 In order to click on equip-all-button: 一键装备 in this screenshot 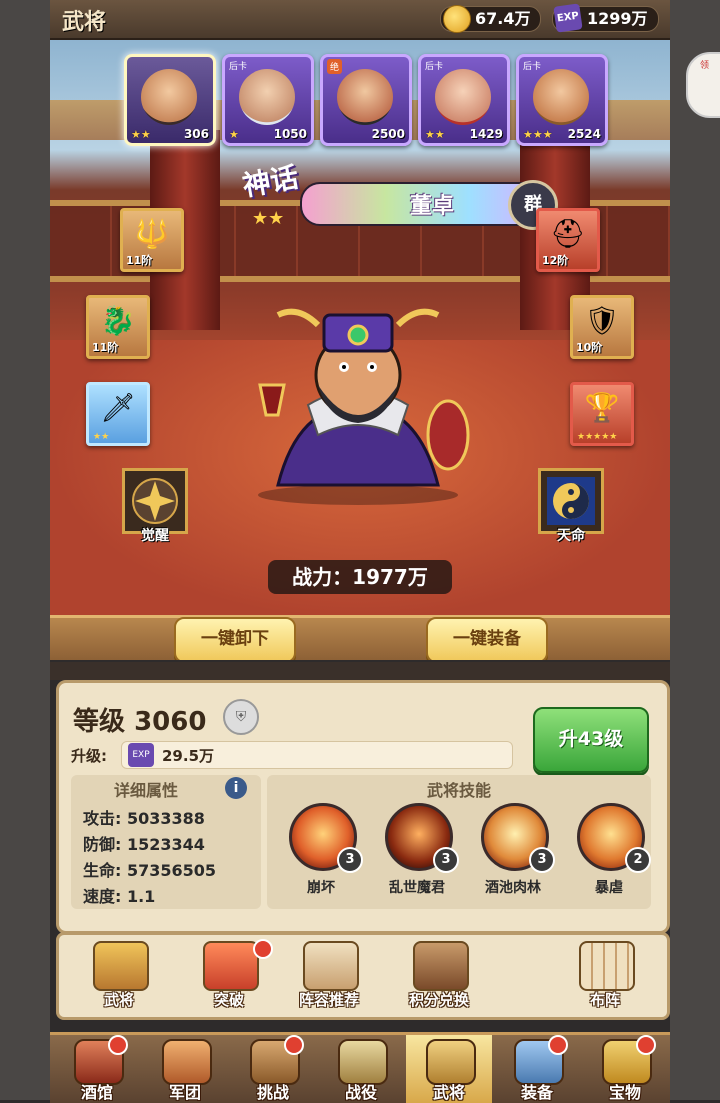, I will do `click(487, 638)`.